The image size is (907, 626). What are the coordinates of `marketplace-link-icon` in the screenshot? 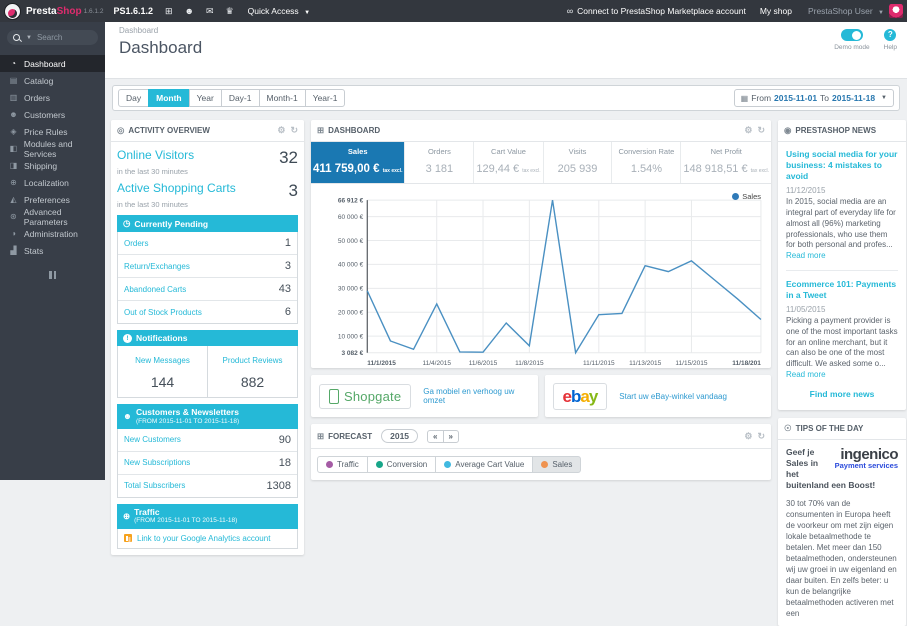 It's located at (570, 11).